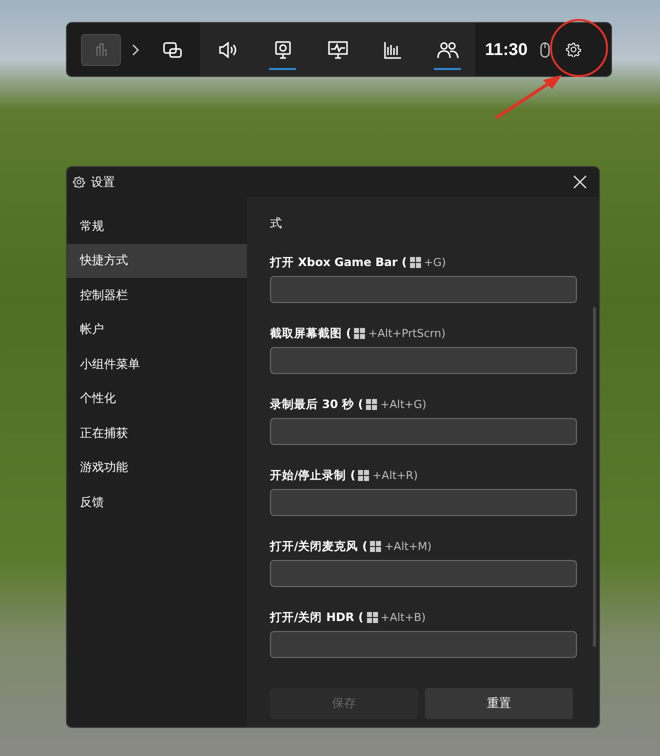 The height and width of the screenshot is (756, 660). What do you see at coordinates (338, 49) in the screenshot?
I see `monitor-chart-icon` at bounding box center [338, 49].